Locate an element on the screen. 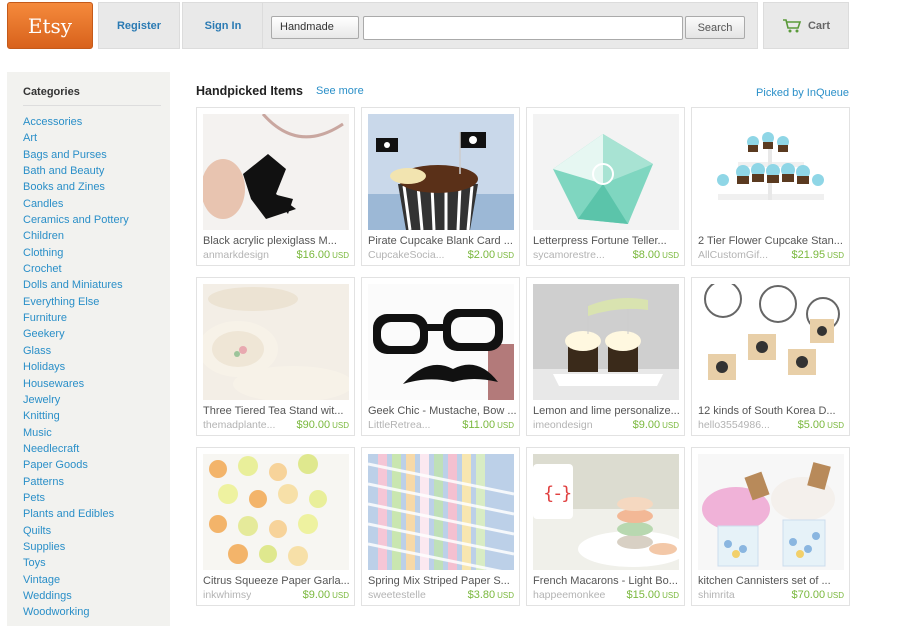 The width and height of the screenshot is (900, 626). category-link: Quilts is located at coordinates (76, 531).